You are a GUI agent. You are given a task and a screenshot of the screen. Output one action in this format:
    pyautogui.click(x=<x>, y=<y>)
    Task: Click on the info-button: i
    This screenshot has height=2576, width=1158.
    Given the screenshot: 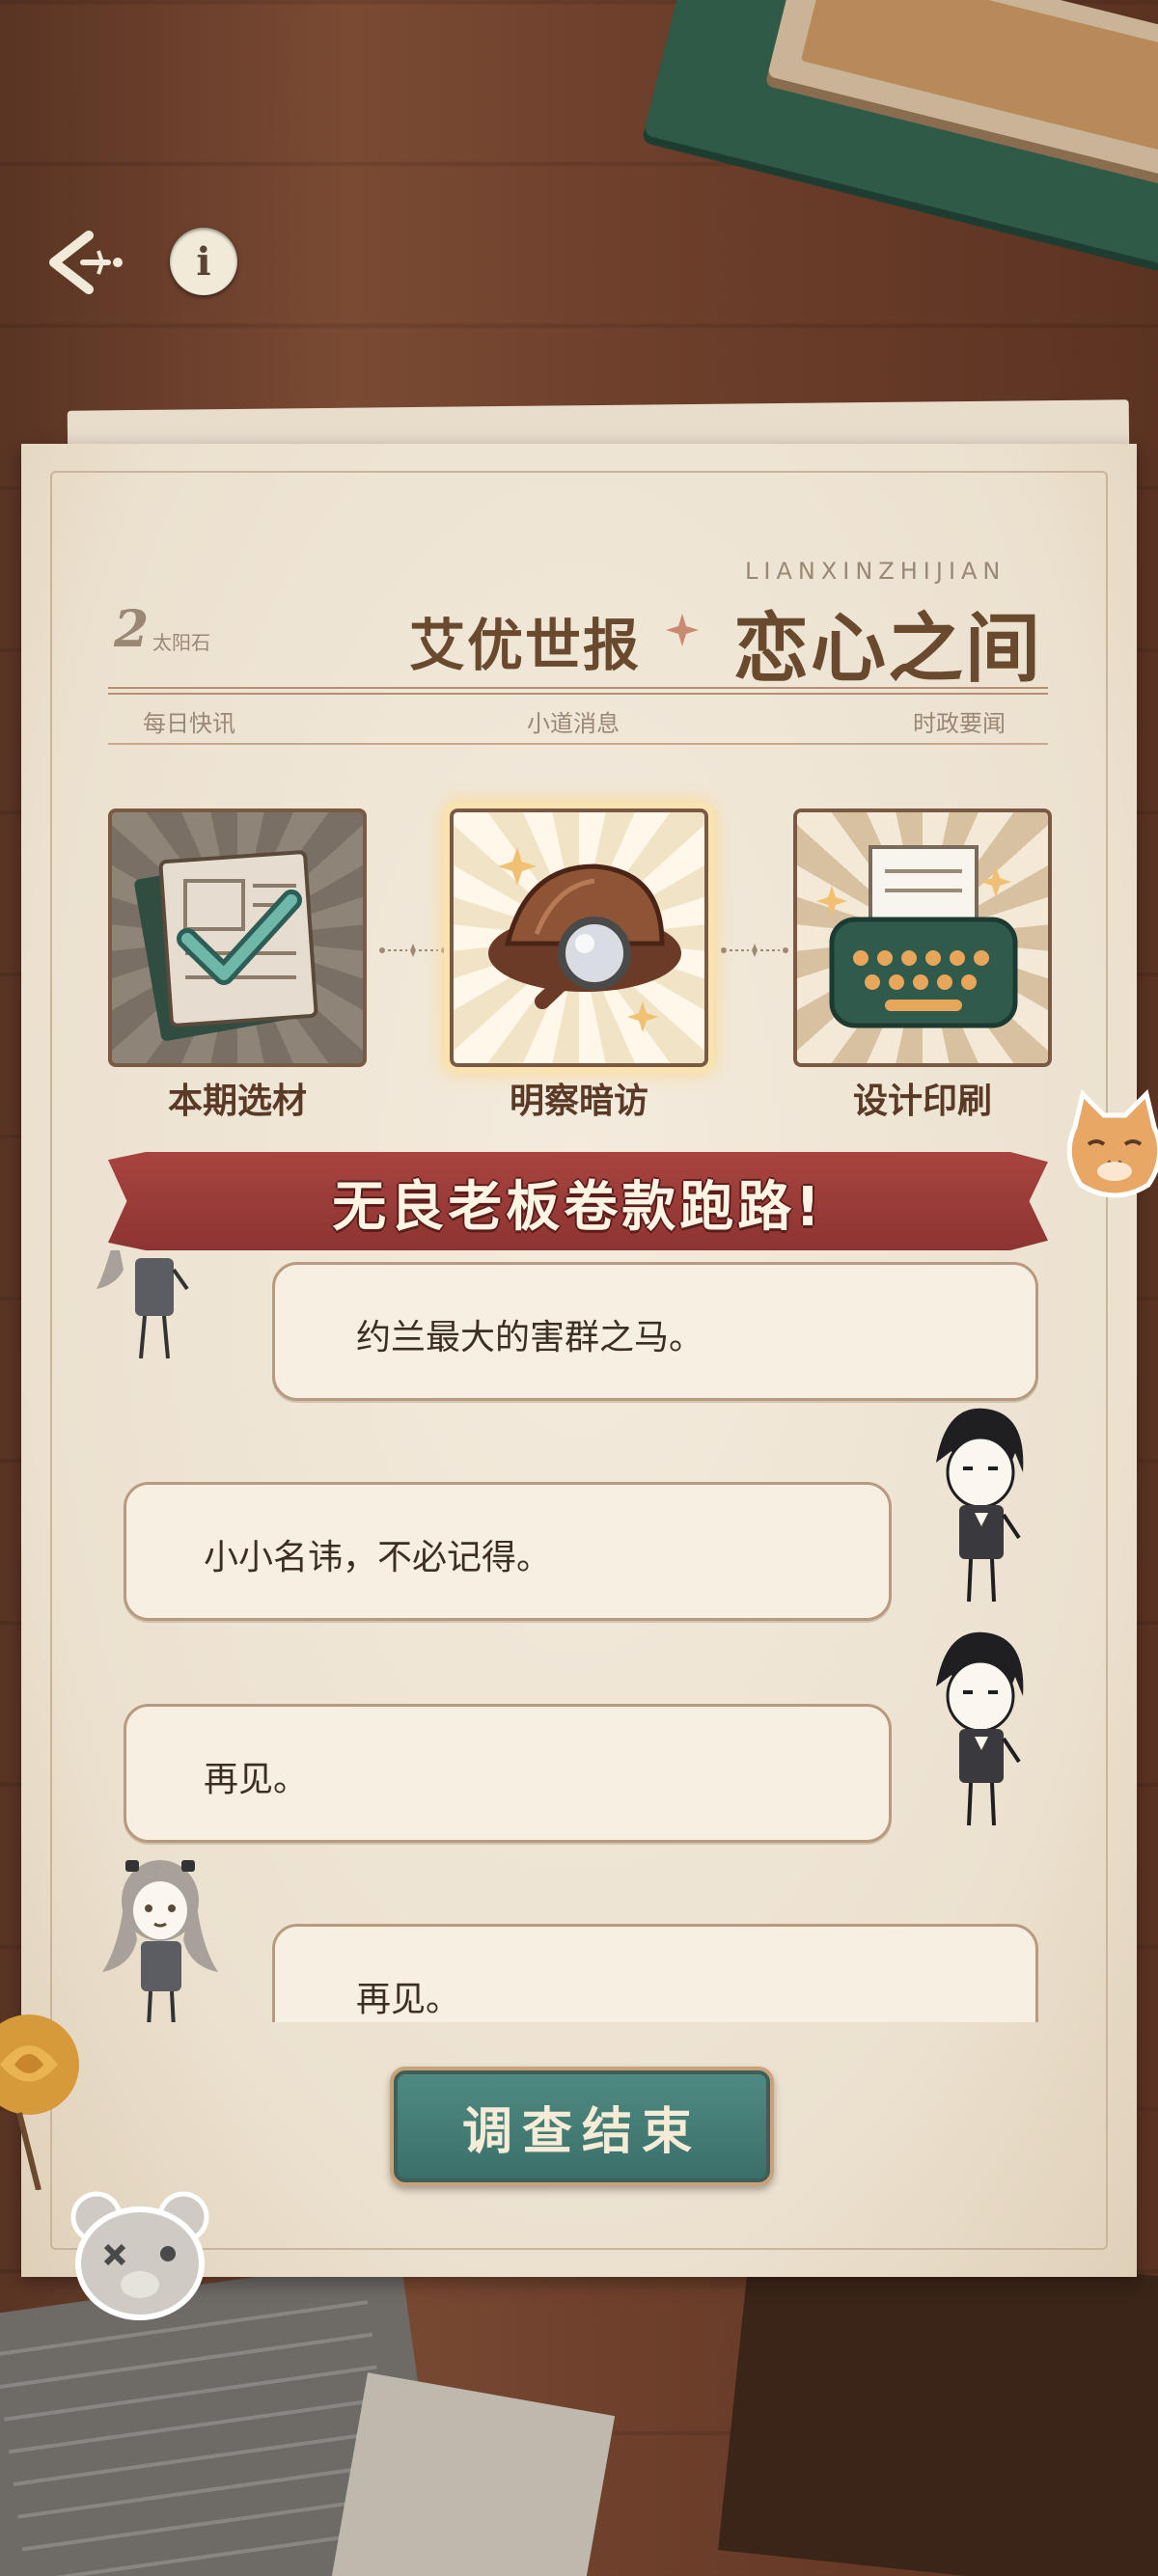 What is the action you would take?
    pyautogui.click(x=203, y=261)
    